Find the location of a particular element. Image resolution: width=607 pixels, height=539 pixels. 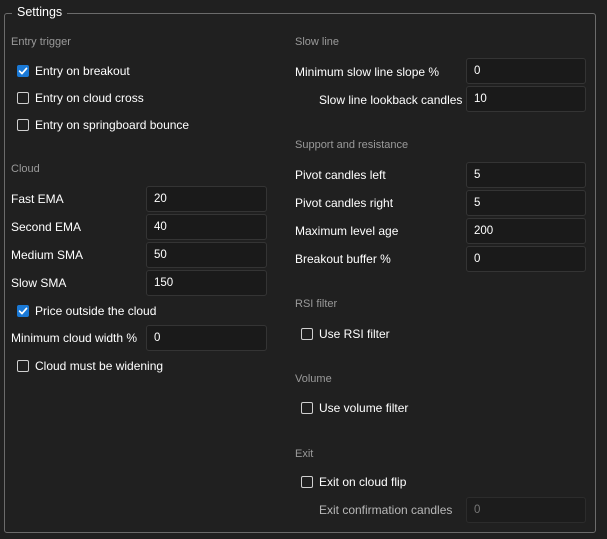

checkbox-exit-on-cloud-flip: Exit on cloud flip is located at coordinates (353, 482).